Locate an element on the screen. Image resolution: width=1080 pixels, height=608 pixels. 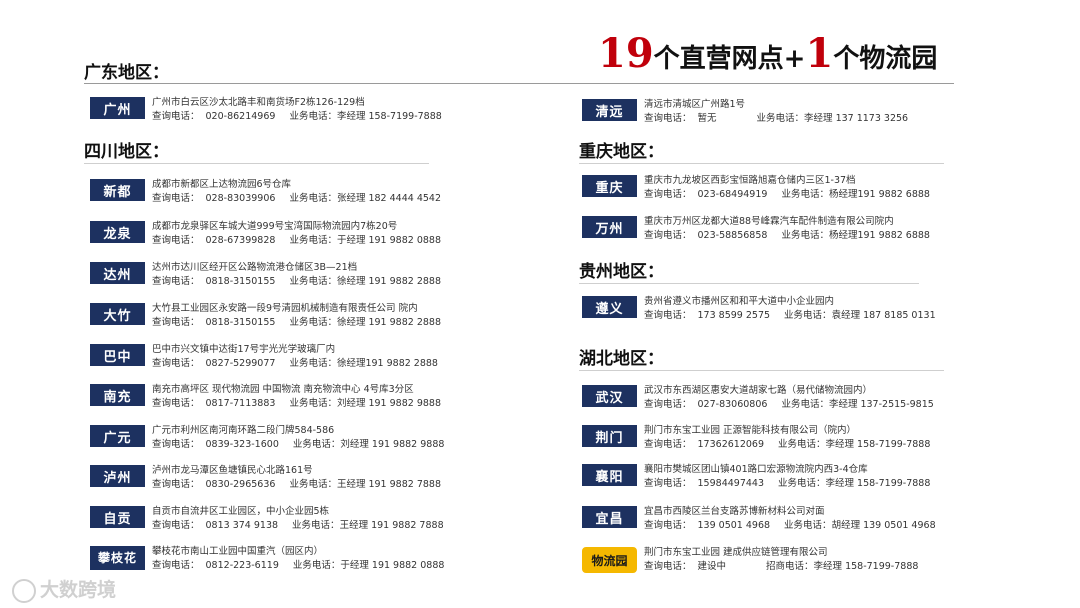
headline-number-19: 19 is located at coordinates (626, 53).